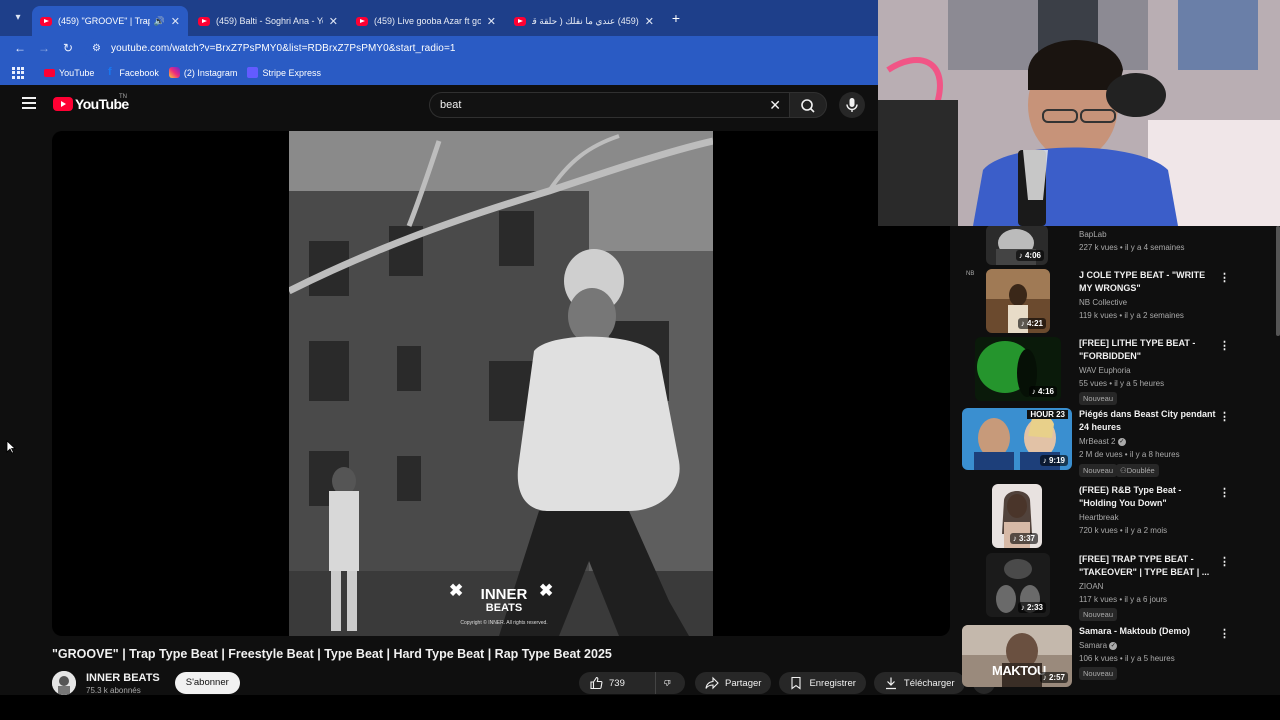  Describe the element at coordinates (1097, 441) in the screenshot. I see `channel-name: MrBeast 2` at that location.